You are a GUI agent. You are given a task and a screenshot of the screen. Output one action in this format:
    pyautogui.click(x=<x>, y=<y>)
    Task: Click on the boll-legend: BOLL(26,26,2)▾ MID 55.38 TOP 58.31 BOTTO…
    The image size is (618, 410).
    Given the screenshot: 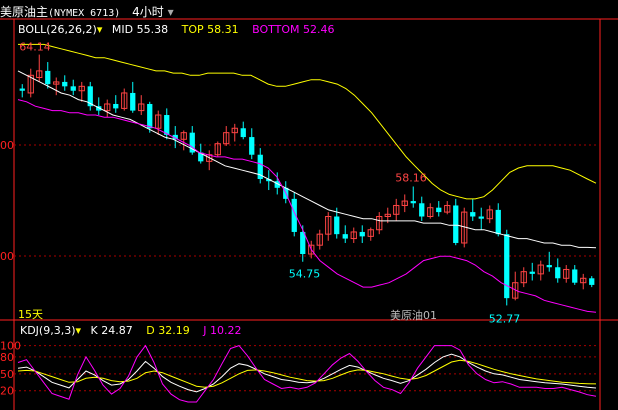 What is the action you would take?
    pyautogui.click(x=176, y=29)
    